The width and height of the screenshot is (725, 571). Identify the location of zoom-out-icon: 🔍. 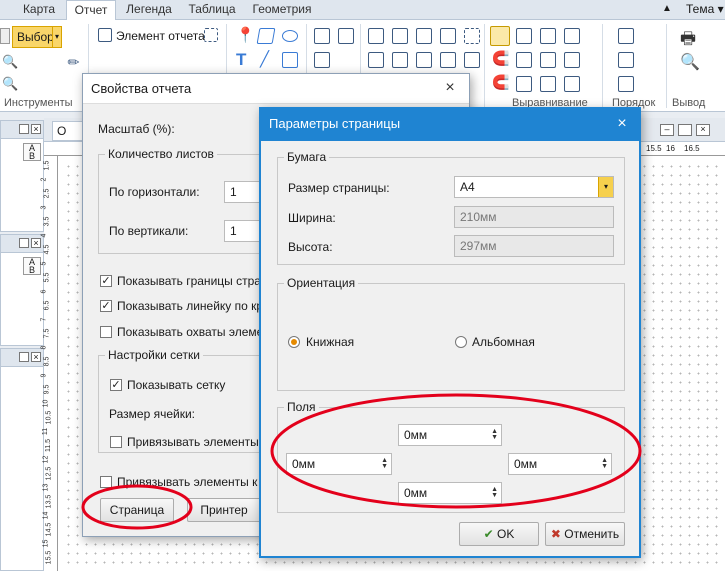
(10, 84).